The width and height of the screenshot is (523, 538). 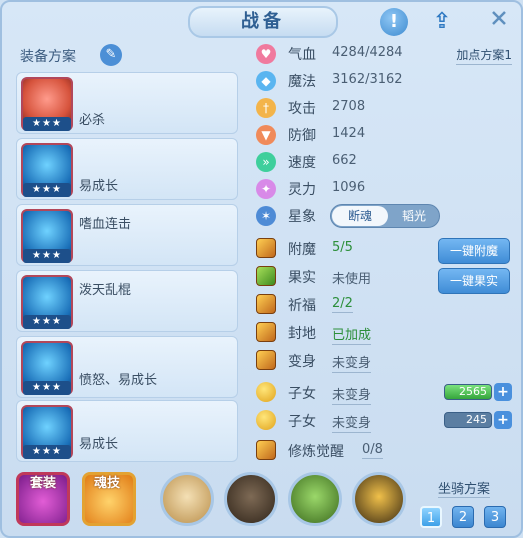 What do you see at coordinates (495, 517) in the screenshot?
I see `mount-plan-3-button: 3` at bounding box center [495, 517].